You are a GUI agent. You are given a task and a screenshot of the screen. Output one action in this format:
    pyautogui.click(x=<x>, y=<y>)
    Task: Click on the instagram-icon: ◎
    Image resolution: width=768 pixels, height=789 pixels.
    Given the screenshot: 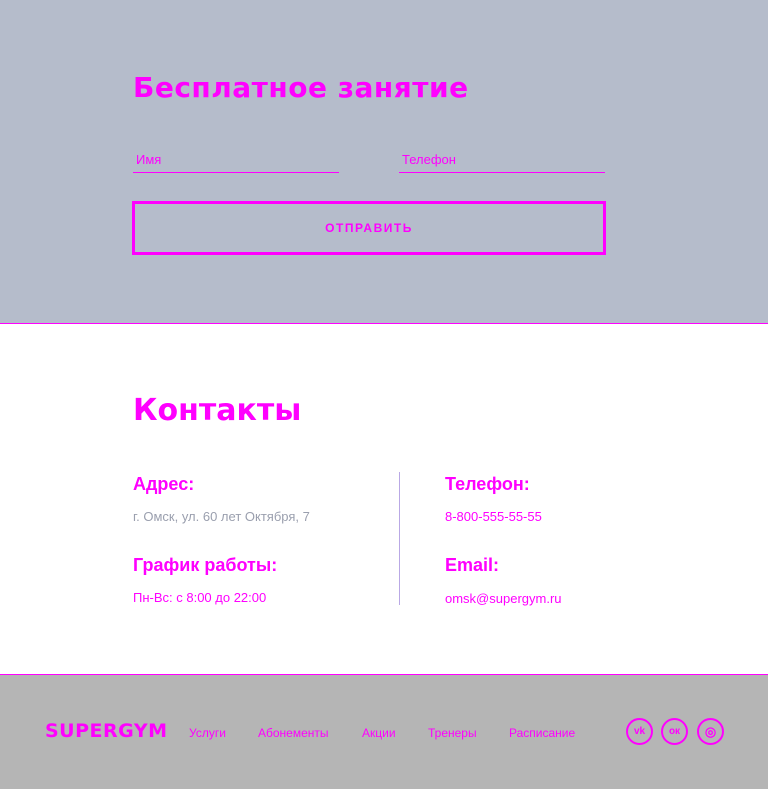 What is the action you would take?
    pyautogui.click(x=710, y=731)
    